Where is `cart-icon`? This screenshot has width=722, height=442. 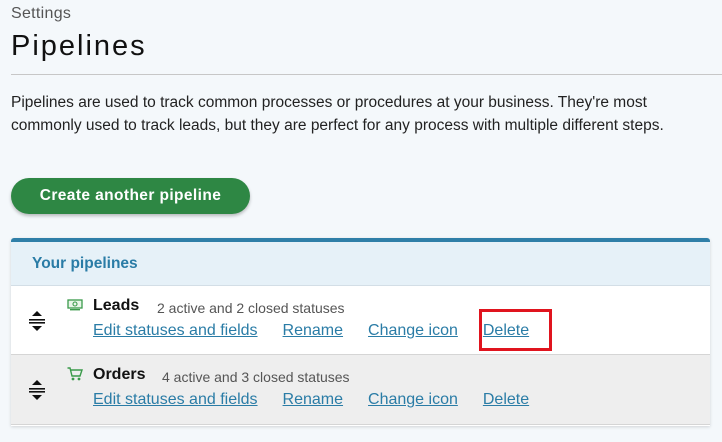
cart-icon is located at coordinates (75, 374).